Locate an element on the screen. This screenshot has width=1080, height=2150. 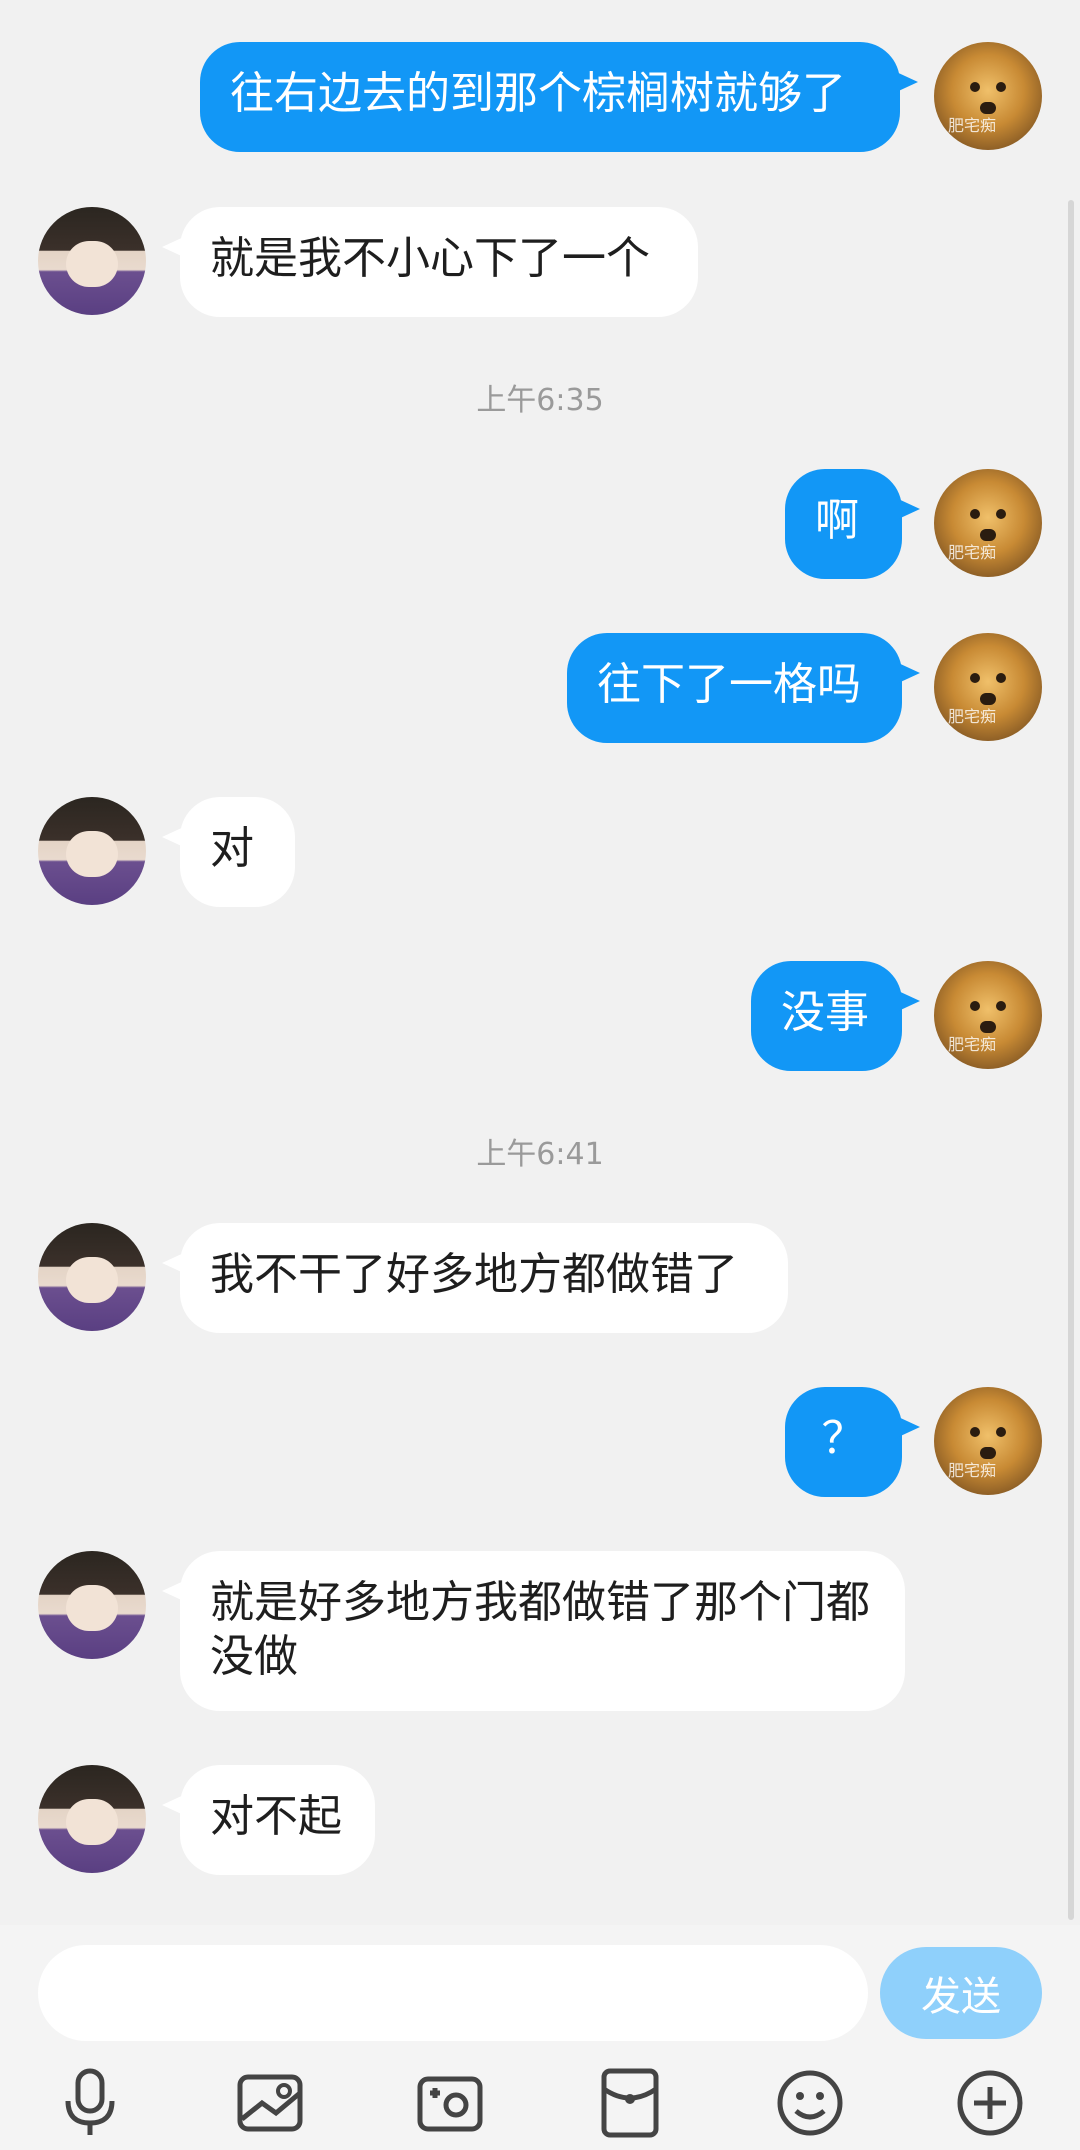
message-text: ？ is located at coordinates (843, 1438).